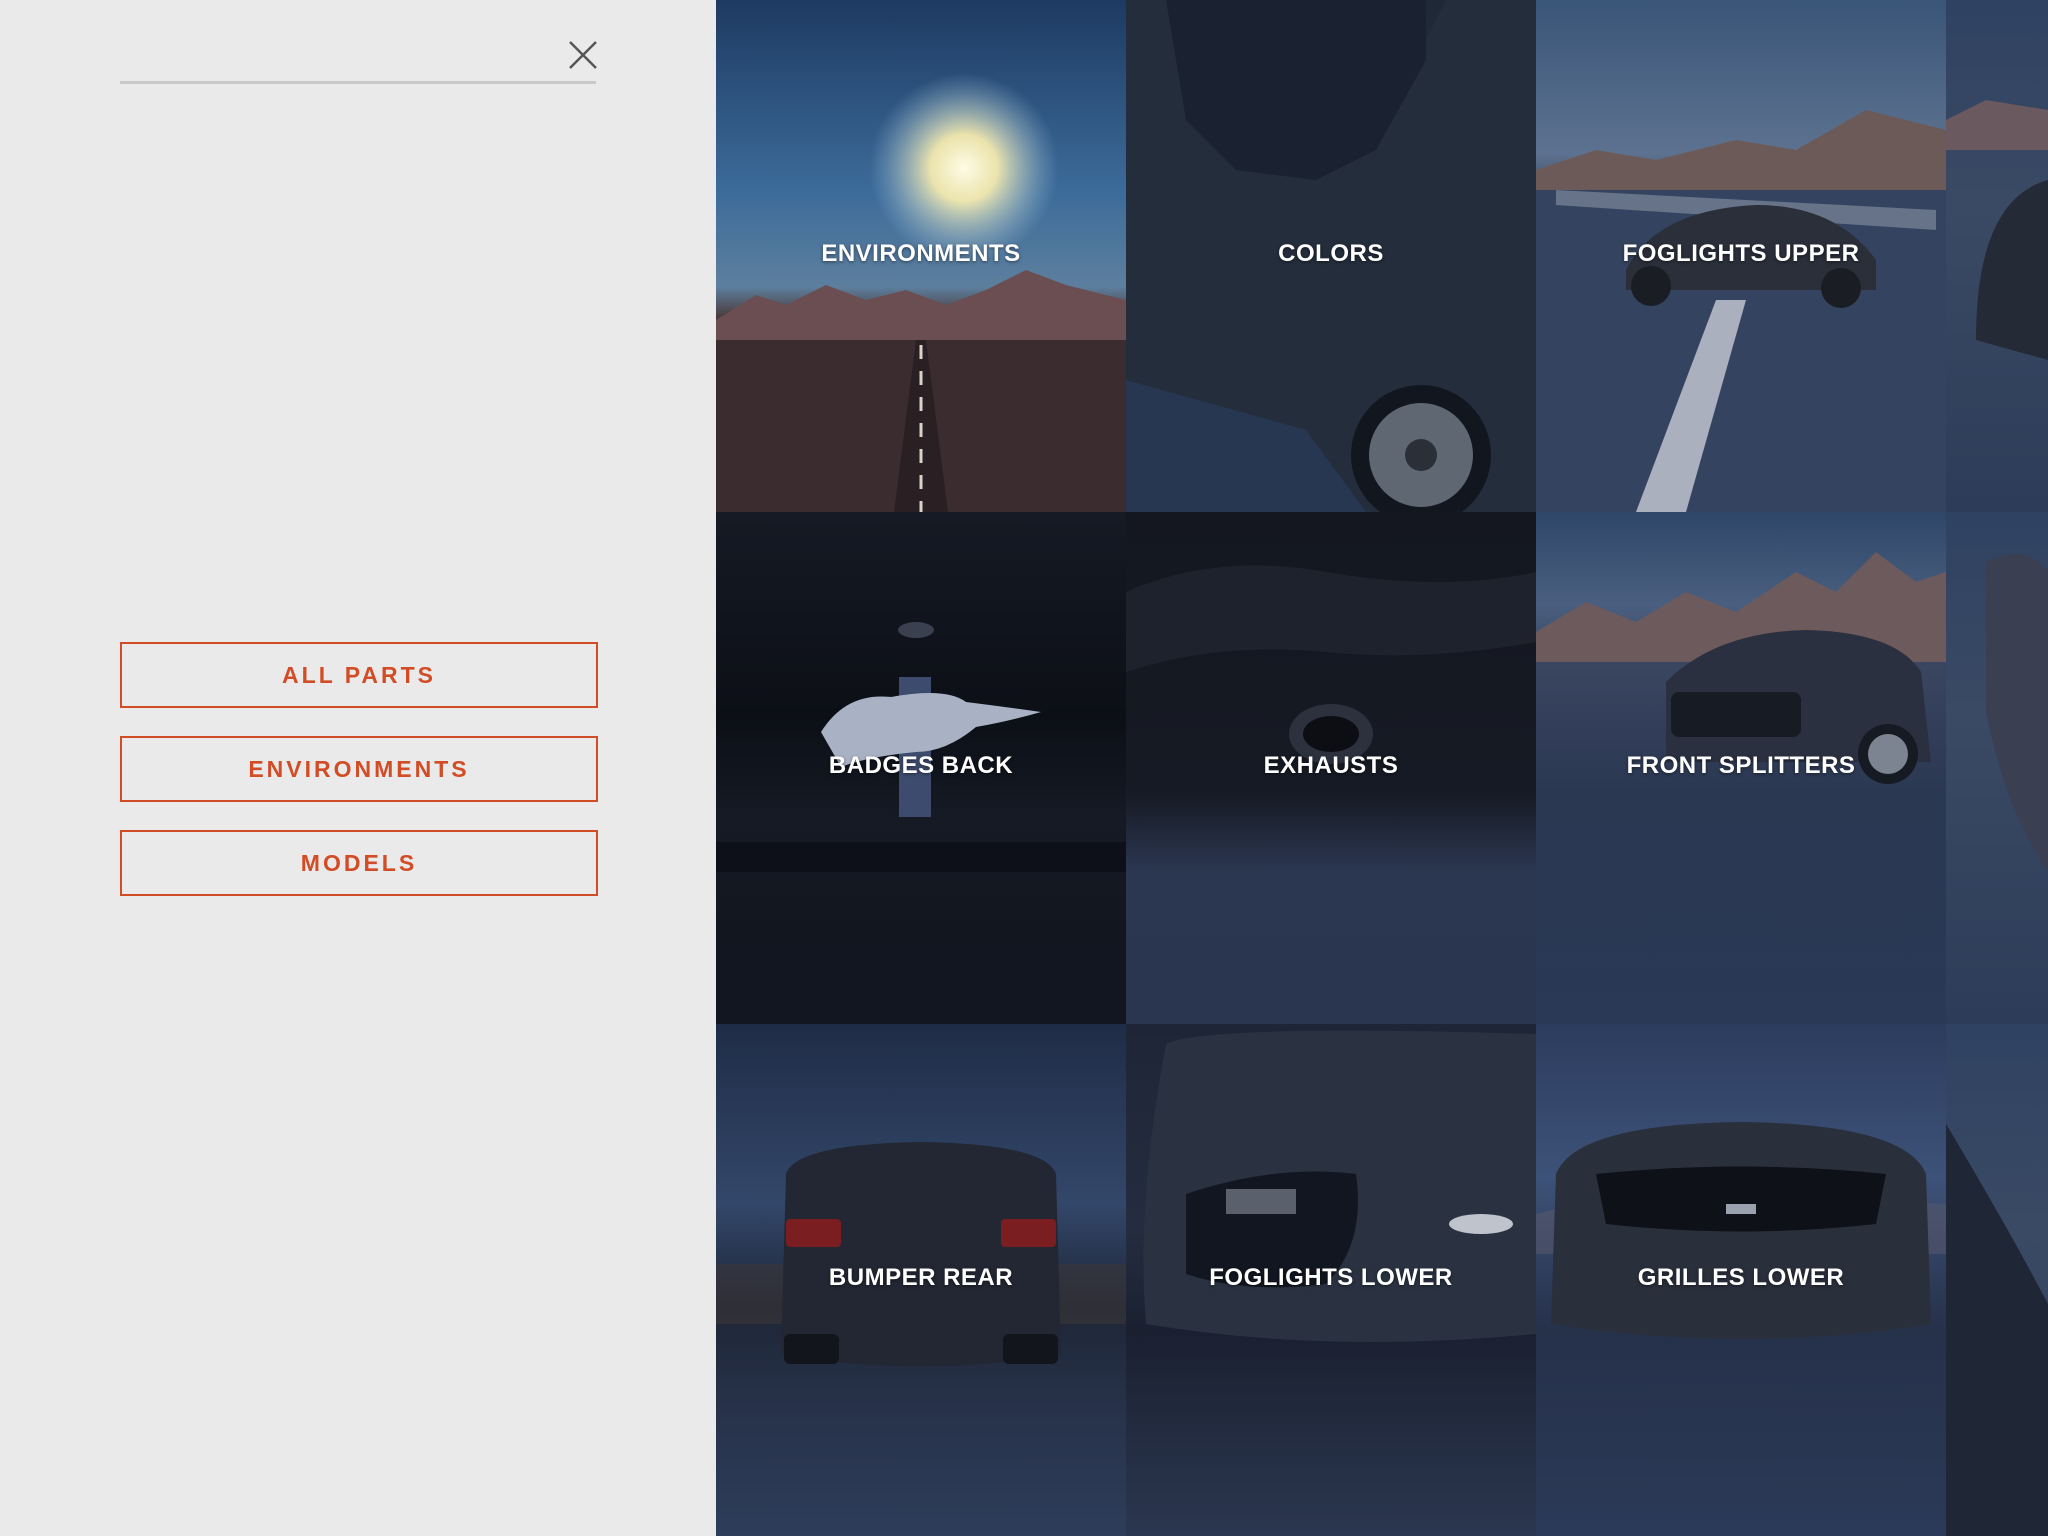  I want to click on tile-foglights-upper: FOGLIGHTS UPPER, so click(1741, 256).